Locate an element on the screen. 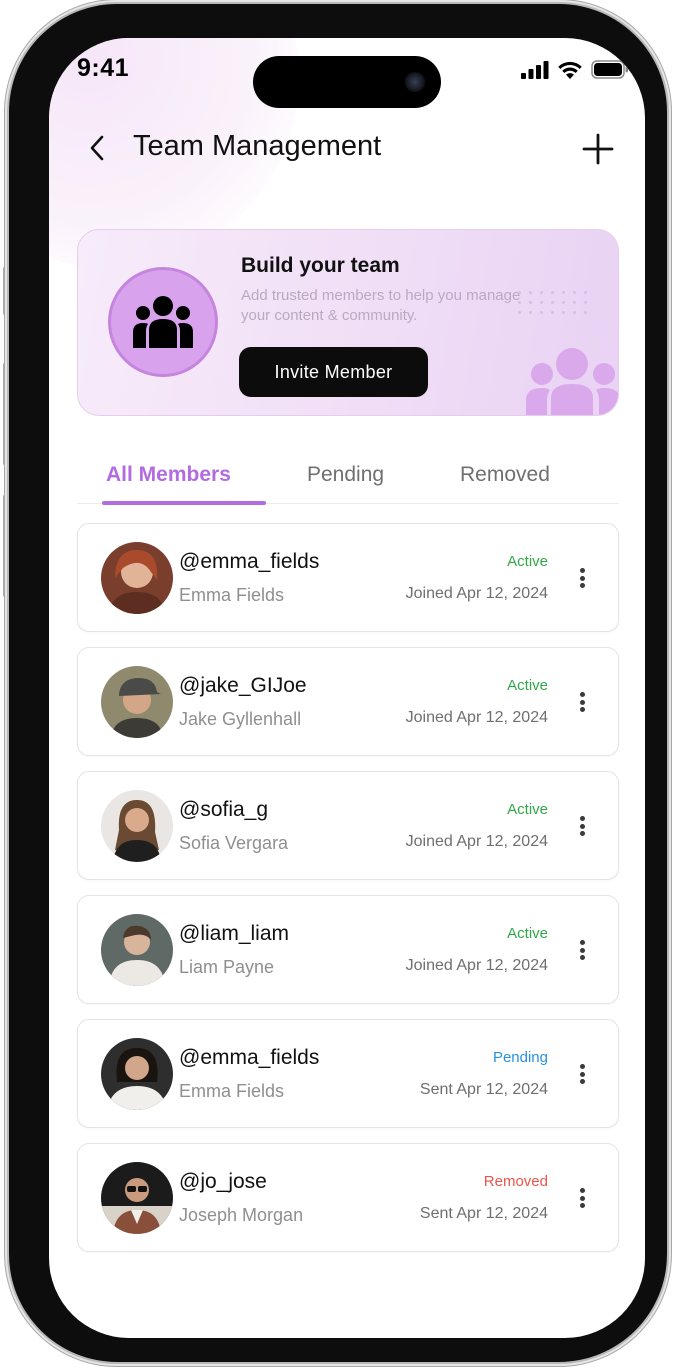 The image size is (675, 1368). invite-member-button: Invite Member is located at coordinates (333, 372).